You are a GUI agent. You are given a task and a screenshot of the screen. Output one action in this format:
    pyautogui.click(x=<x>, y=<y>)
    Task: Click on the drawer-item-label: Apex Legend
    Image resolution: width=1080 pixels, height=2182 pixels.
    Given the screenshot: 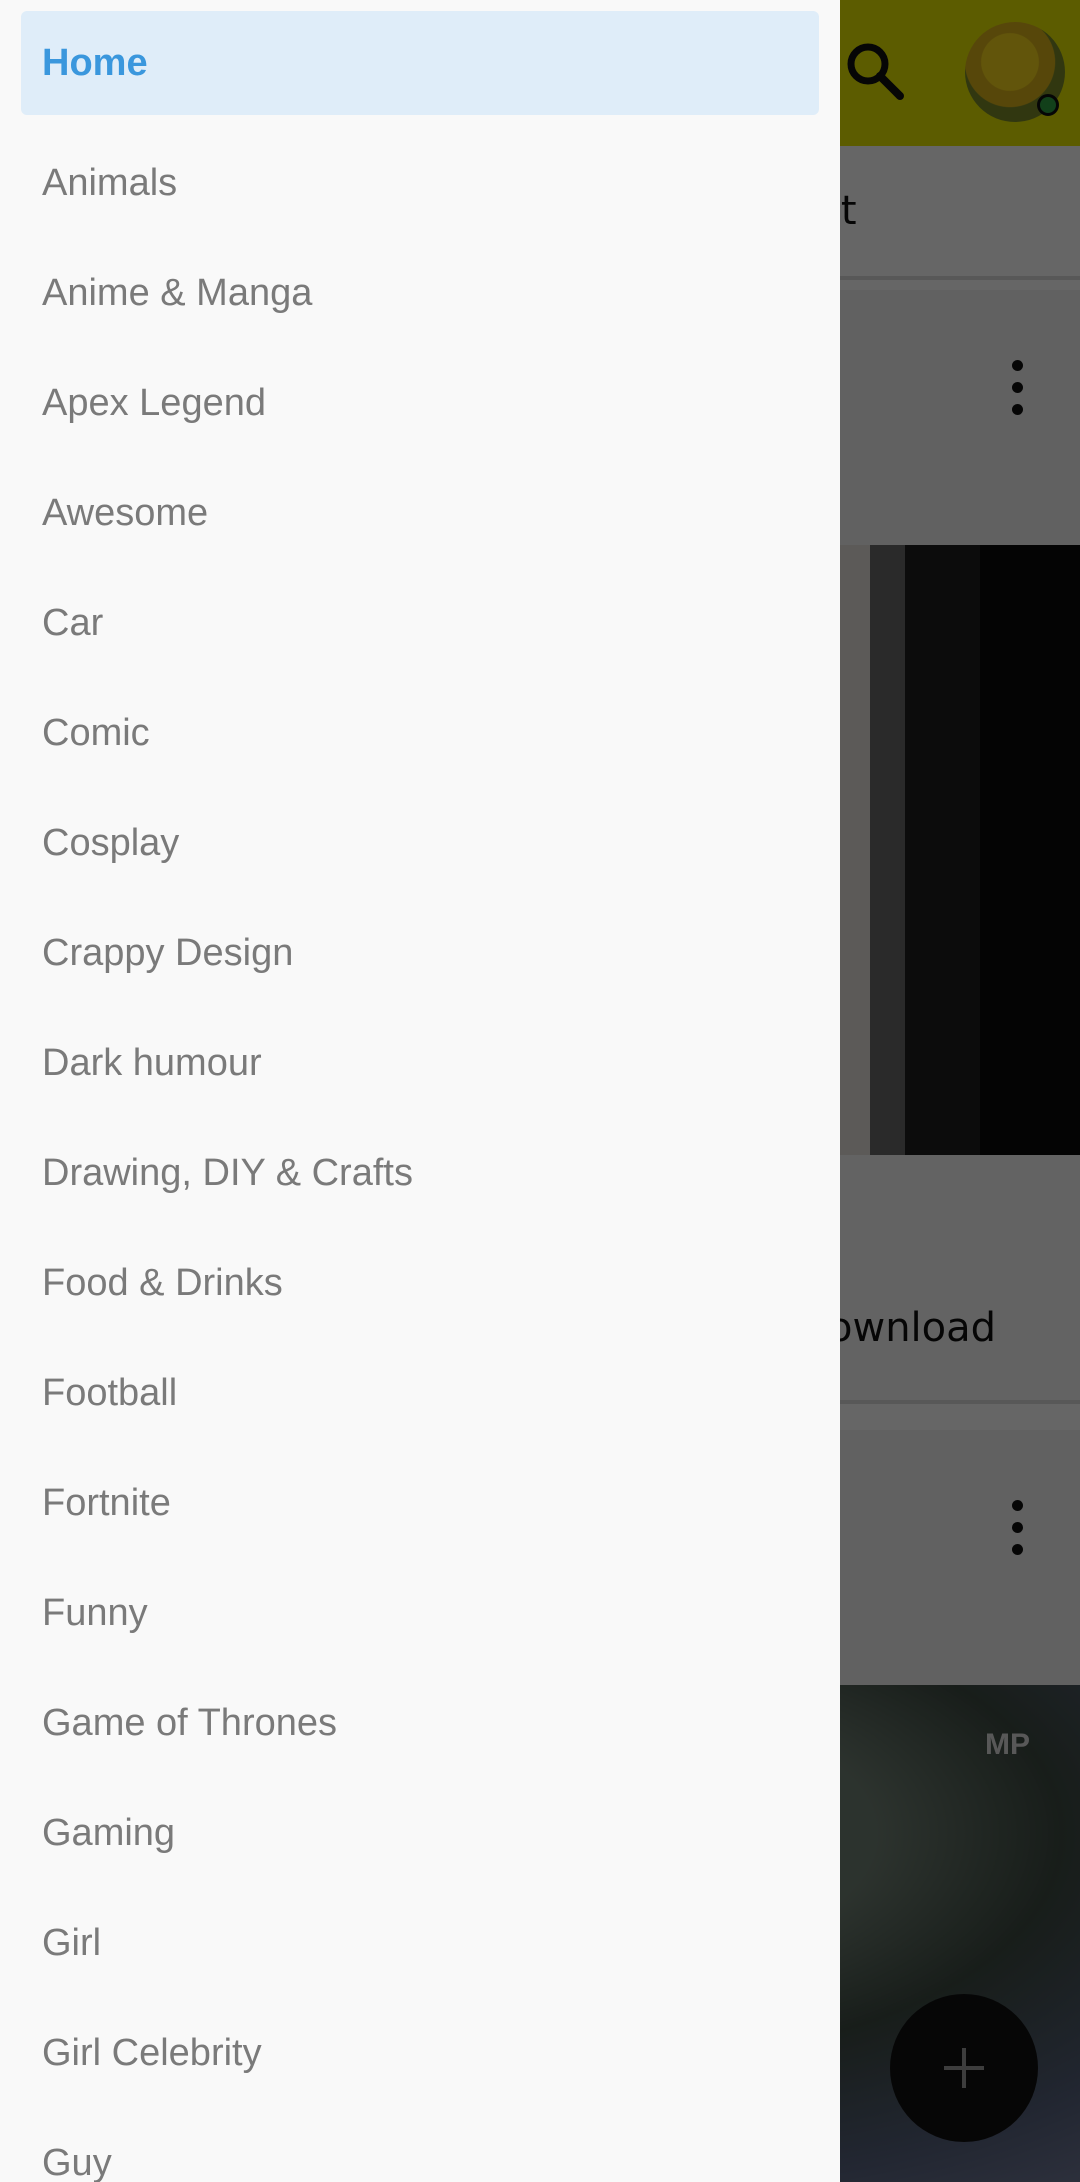 What is the action you would take?
    pyautogui.click(x=154, y=402)
    